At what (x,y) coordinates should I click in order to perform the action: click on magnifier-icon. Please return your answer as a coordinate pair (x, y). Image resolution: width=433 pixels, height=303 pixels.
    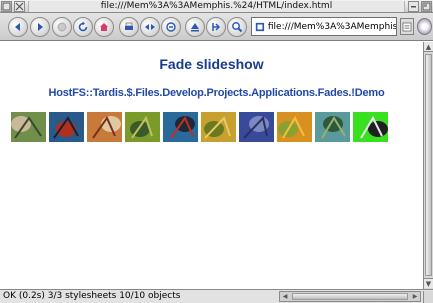
    Looking at the image, I should click on (237, 27).